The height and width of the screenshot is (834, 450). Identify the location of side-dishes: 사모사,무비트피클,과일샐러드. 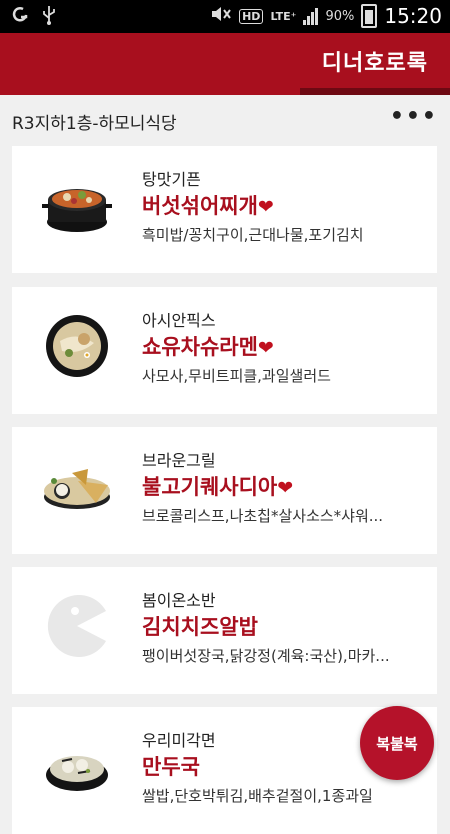
(236, 376).